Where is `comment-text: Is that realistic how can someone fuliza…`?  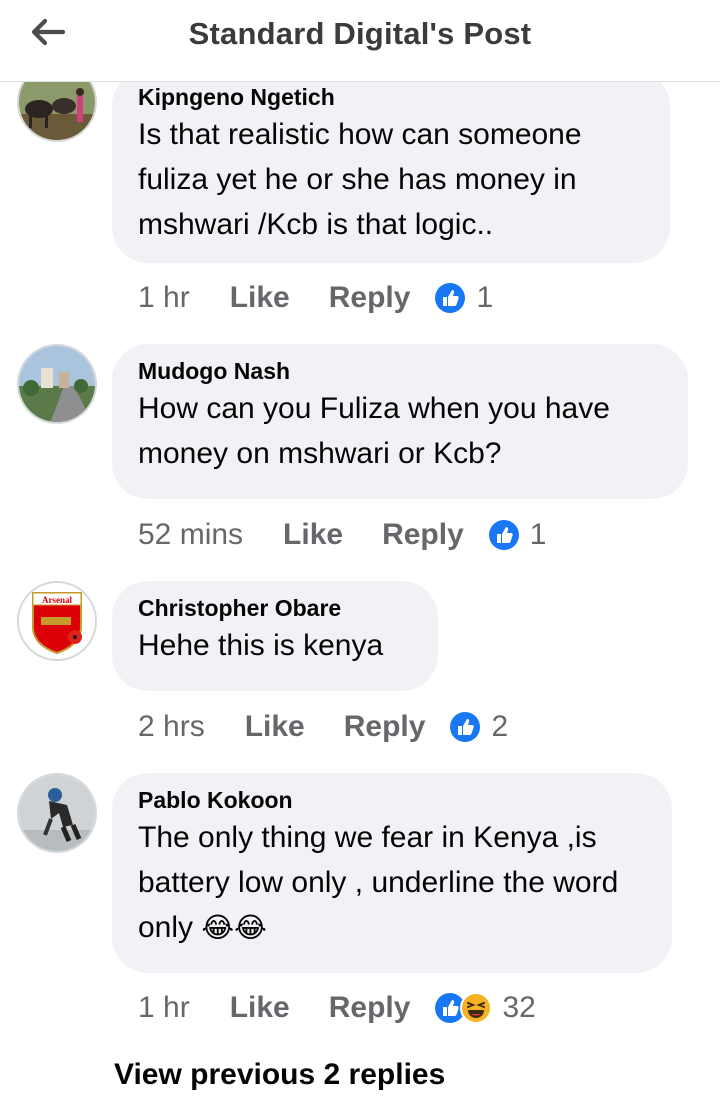
comment-text: Is that realistic how can someone fuliza… is located at coordinates (360, 179).